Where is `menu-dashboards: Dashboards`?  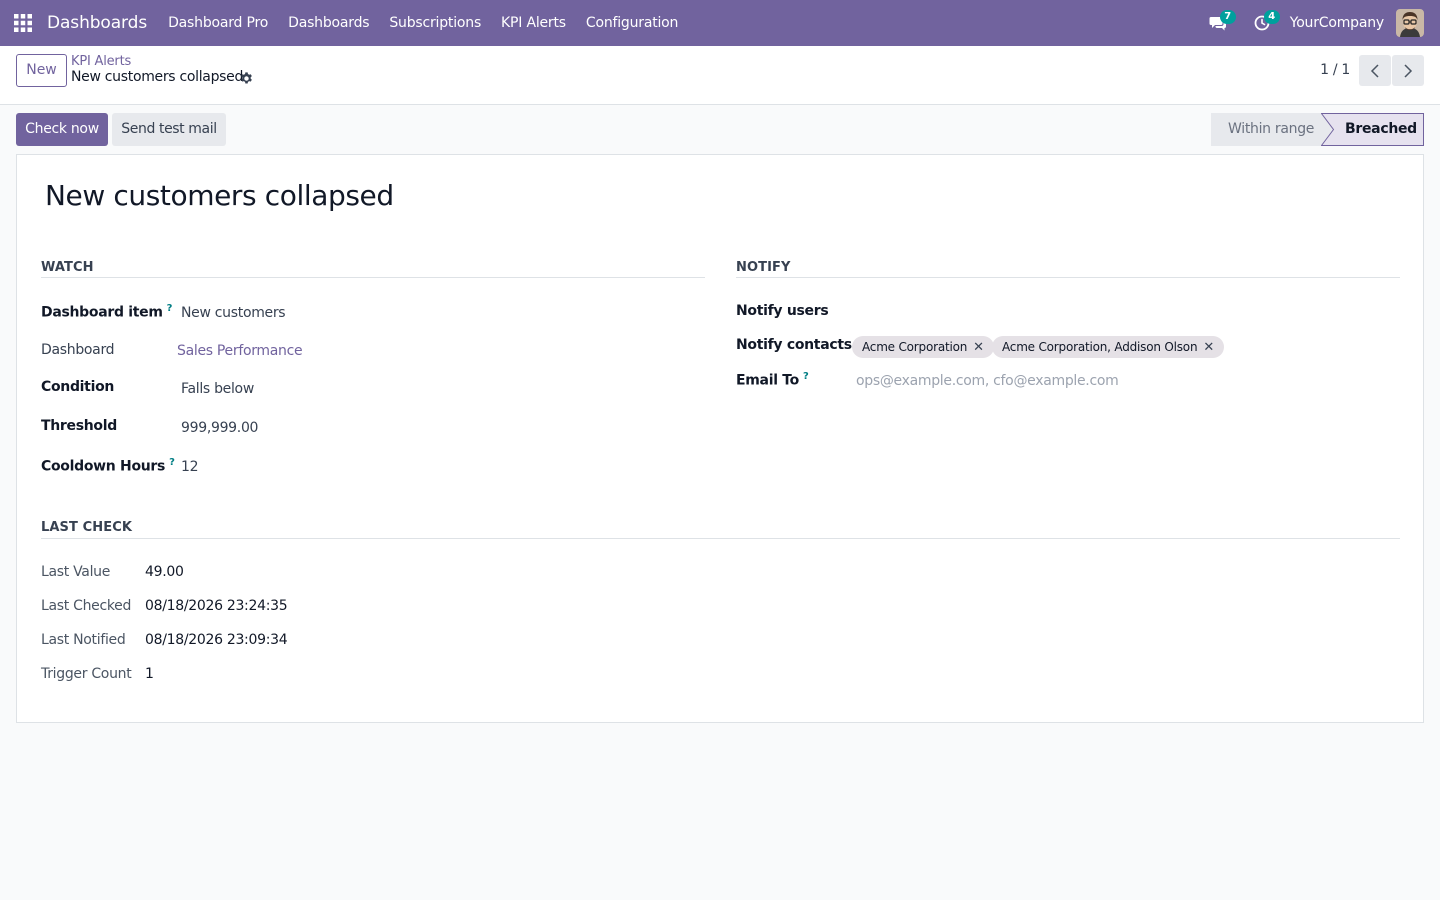
menu-dashboards: Dashboards is located at coordinates (328, 23).